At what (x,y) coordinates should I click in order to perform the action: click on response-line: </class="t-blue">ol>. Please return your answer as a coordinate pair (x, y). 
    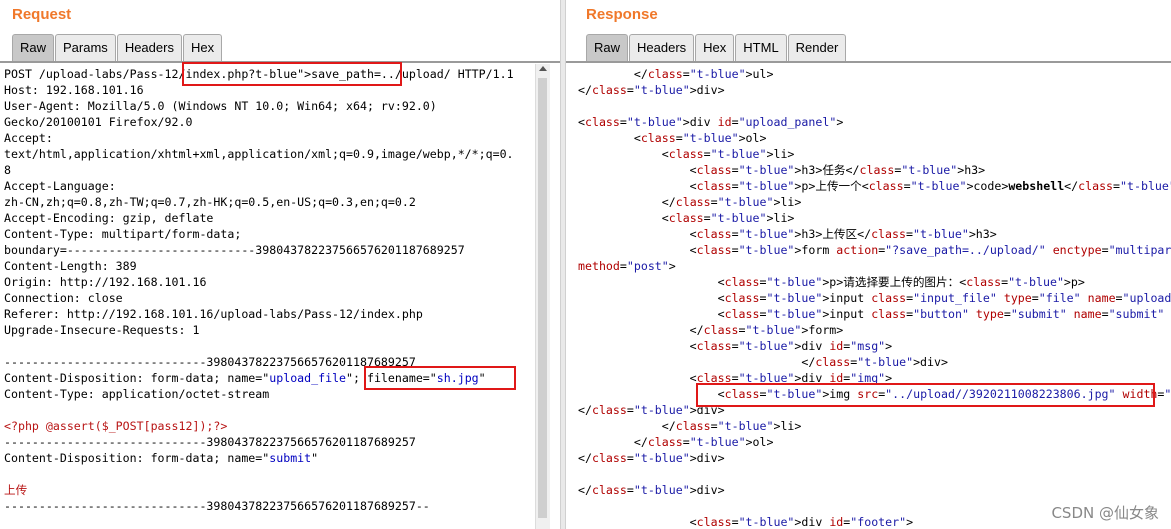
    Looking at the image, I should click on (676, 442).